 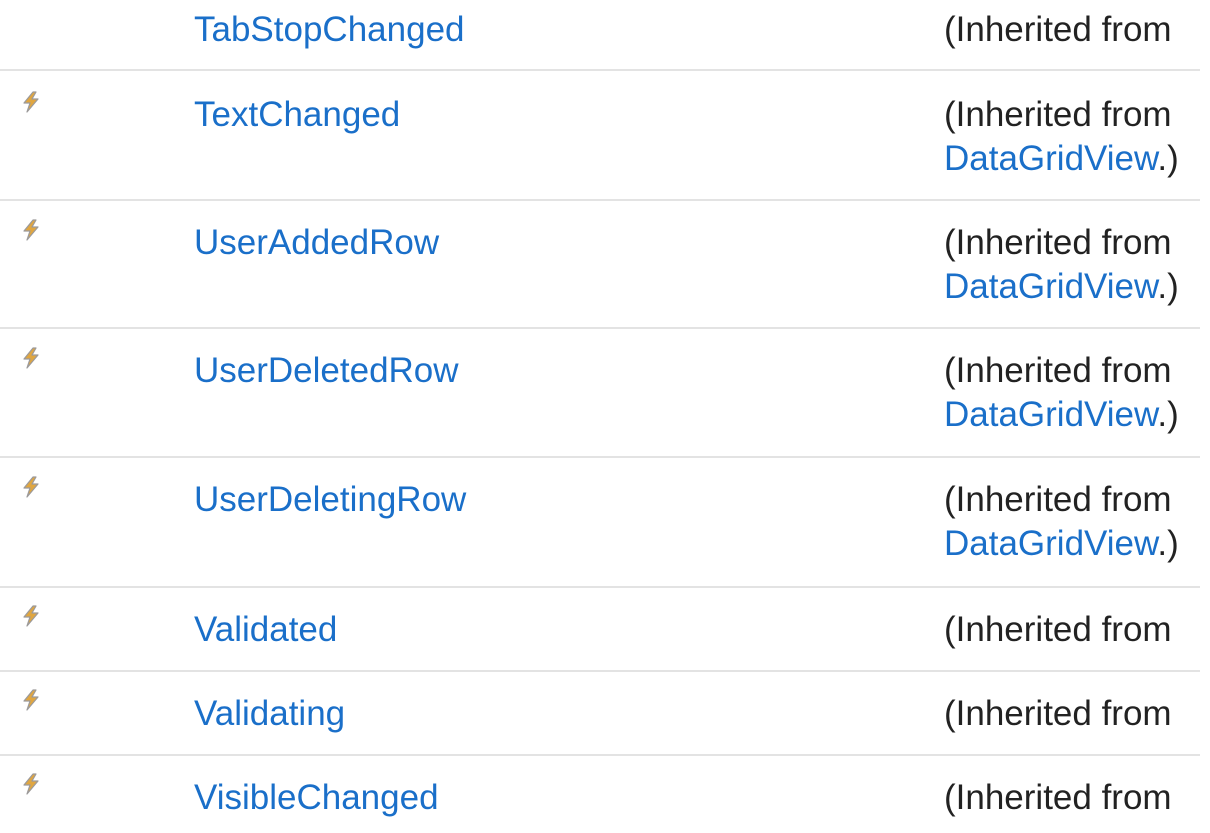 I want to click on event-link: TextChanged, so click(x=297, y=115).